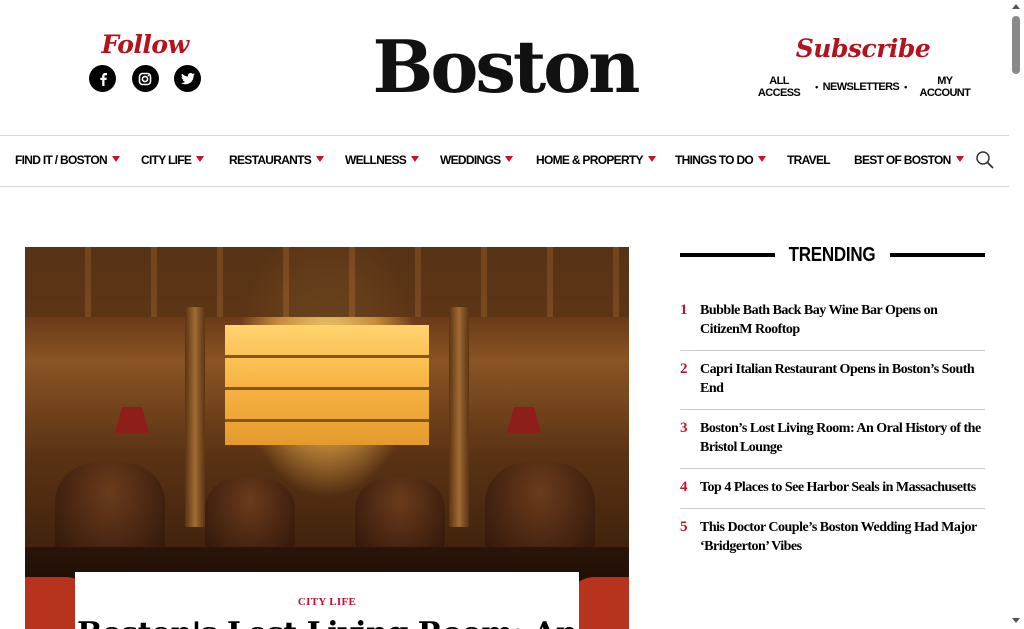  Describe the element at coordinates (684, 310) in the screenshot. I see `trending-rank: 1` at that location.